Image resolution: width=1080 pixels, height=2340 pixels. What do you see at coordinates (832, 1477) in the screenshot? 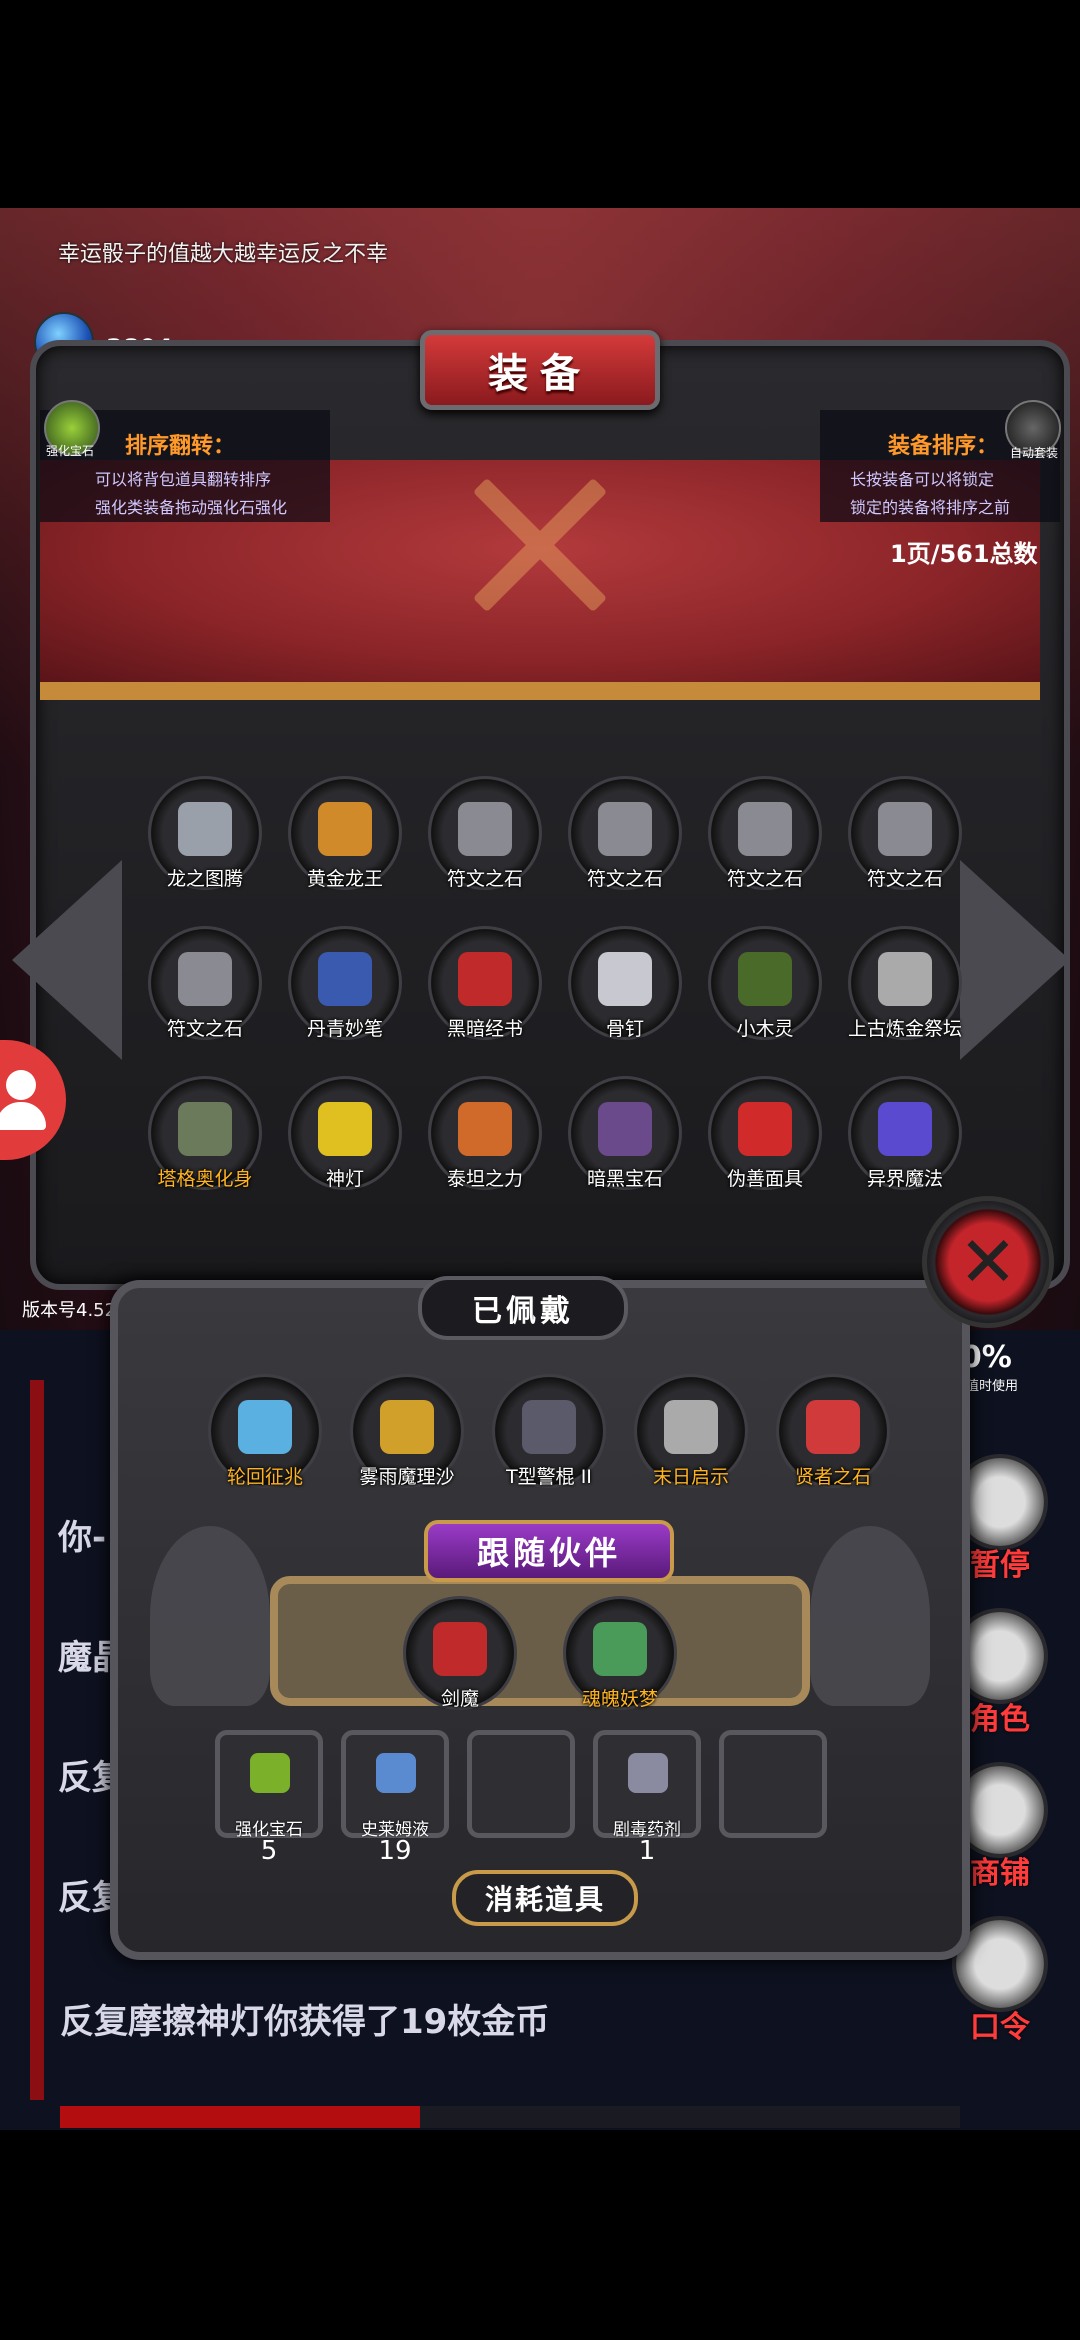
I see `item-label: 贤者之石` at bounding box center [832, 1477].